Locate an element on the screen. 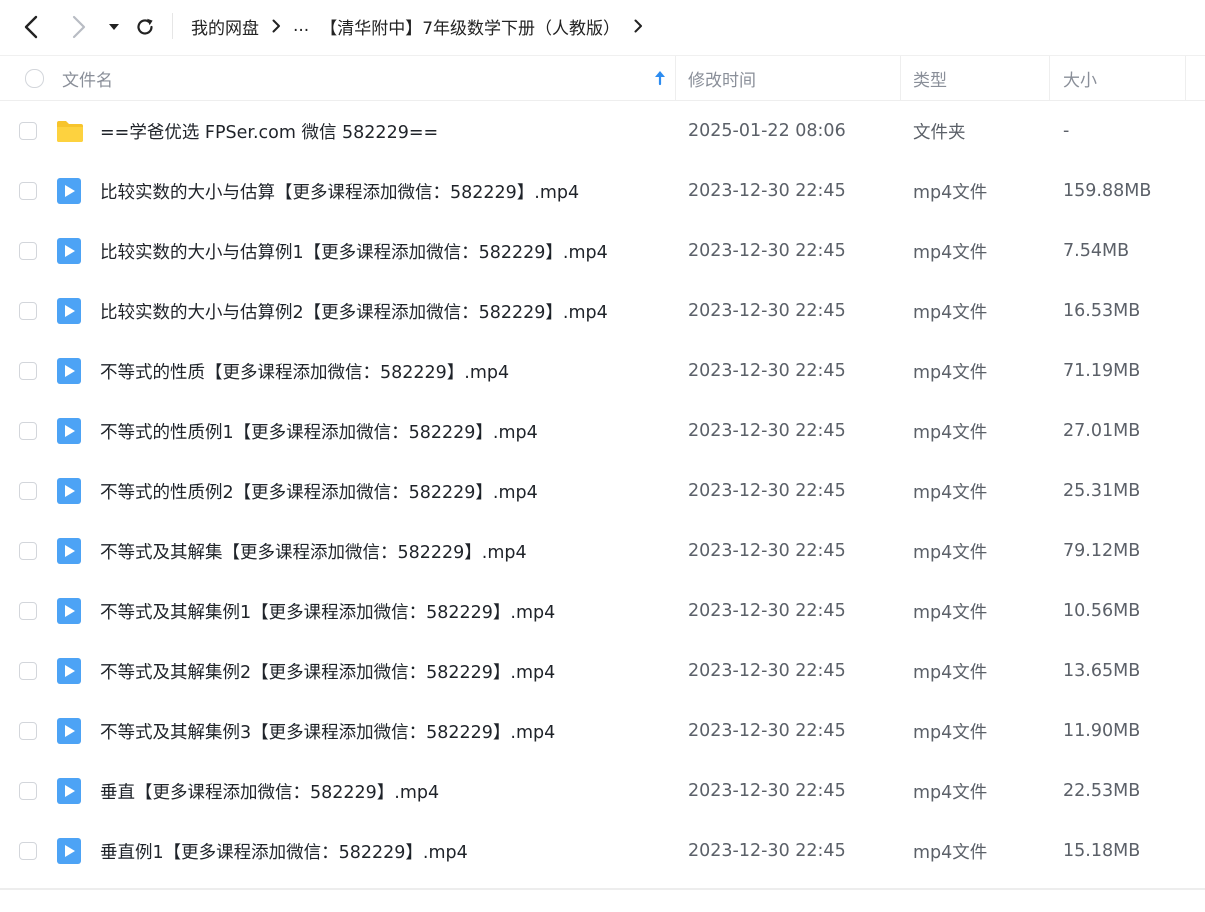  file-size: 10.56MB is located at coordinates (1102, 611).